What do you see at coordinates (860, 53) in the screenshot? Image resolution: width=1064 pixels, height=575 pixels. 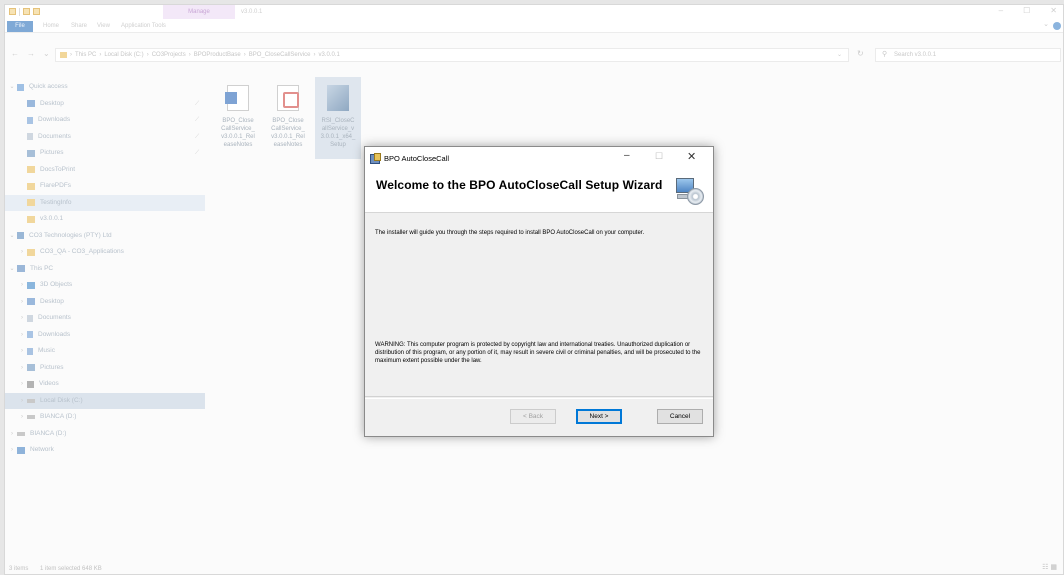 I see `refresh-icon: ↻` at bounding box center [860, 53].